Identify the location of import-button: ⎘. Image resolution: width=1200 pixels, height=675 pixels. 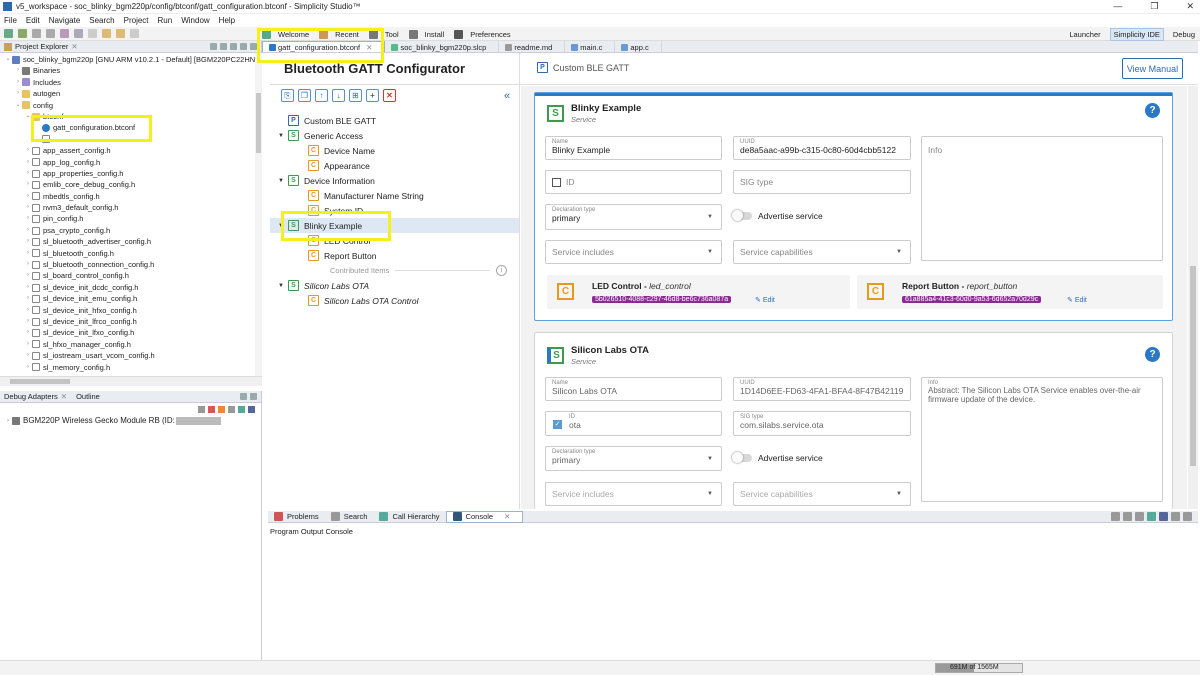
(287, 95).